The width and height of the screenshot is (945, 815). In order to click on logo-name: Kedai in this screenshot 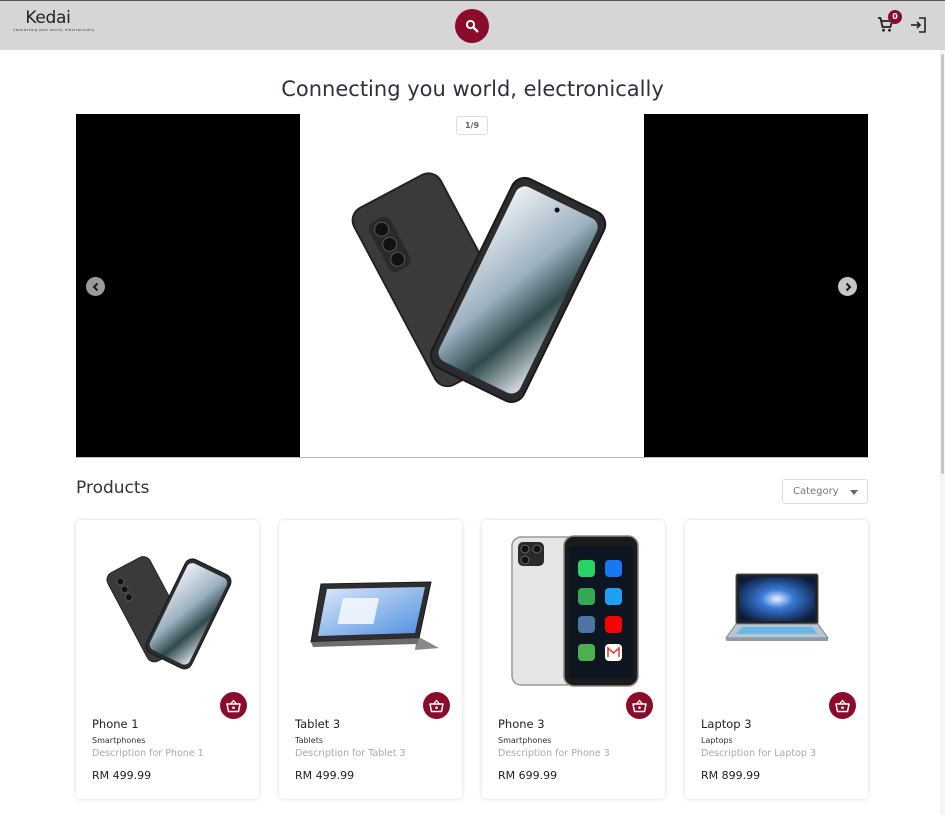, I will do `click(48, 18)`.